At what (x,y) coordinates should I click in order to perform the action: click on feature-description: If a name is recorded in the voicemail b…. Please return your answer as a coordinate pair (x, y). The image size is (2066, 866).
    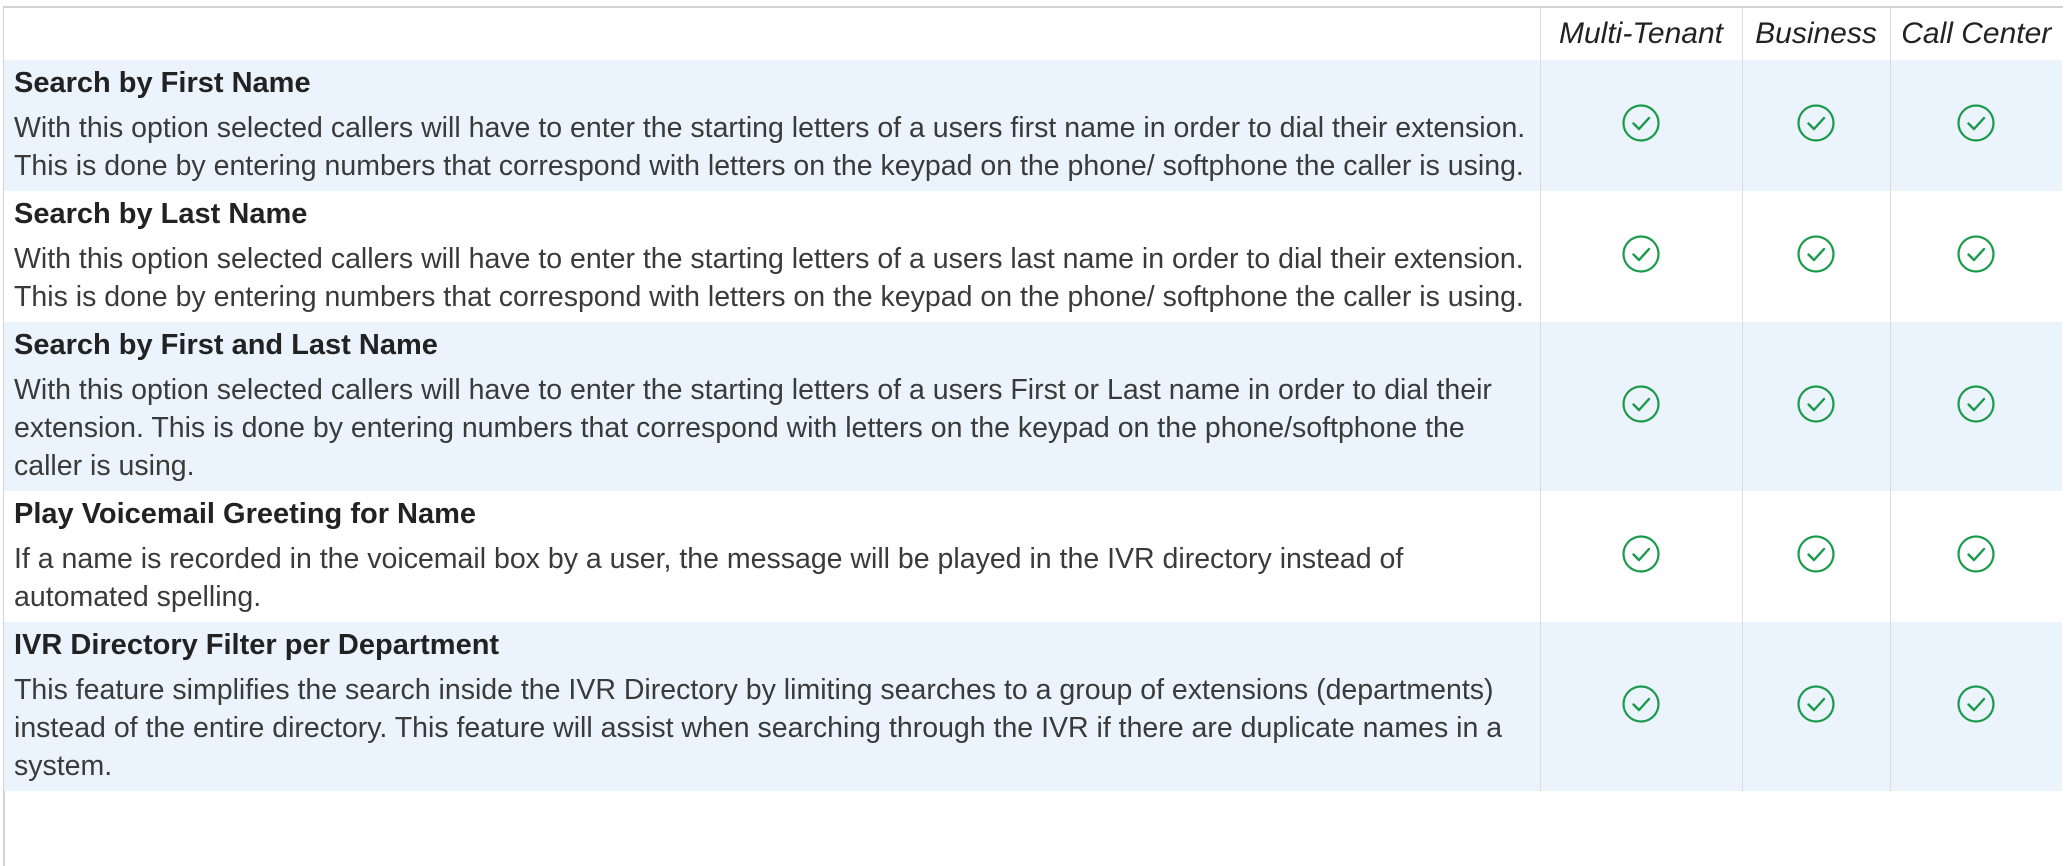
    Looking at the image, I should click on (709, 578).